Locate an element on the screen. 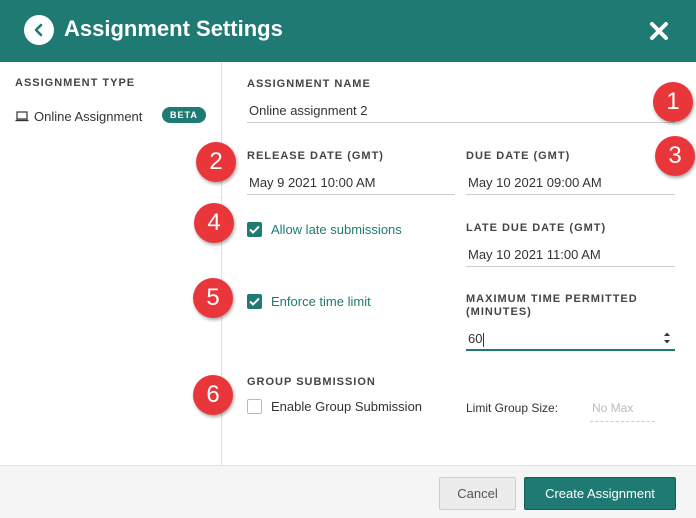 This screenshot has width=696, height=518. due-date-input: May 10 2021 09:00 AM is located at coordinates (570, 182).